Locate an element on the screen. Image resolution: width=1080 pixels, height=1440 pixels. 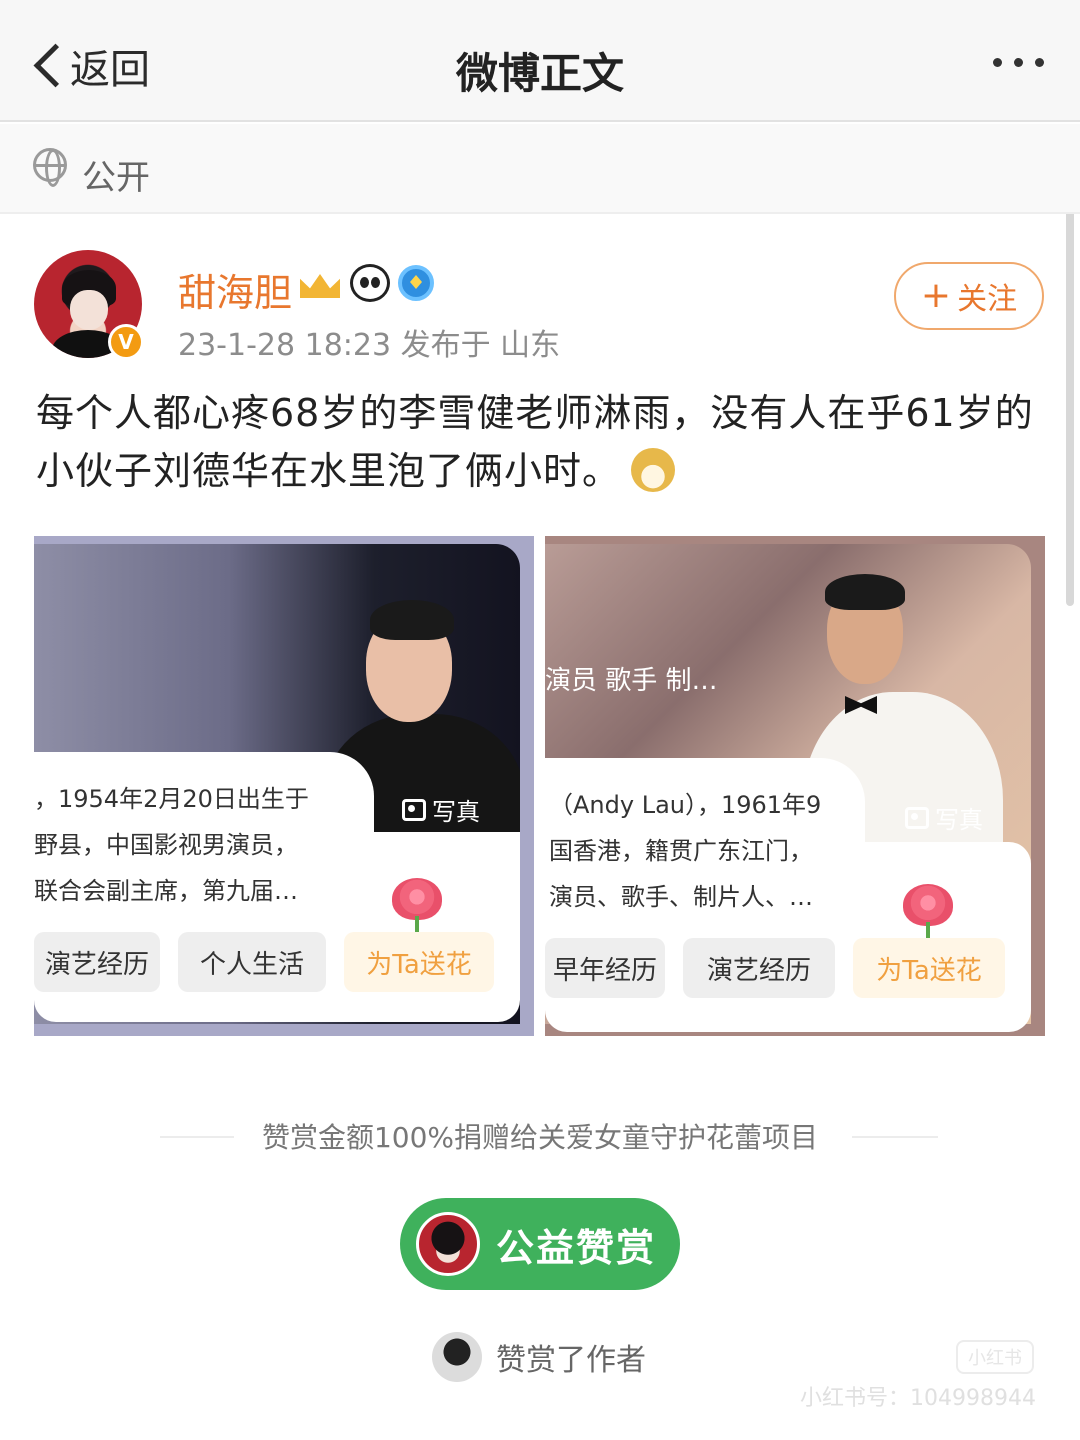
supporter-text: 赞赏了作者 is located at coordinates (571, 1360).